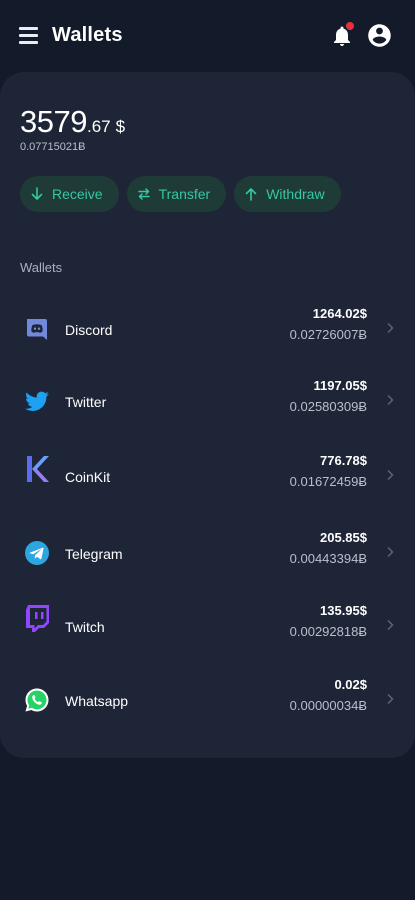 This screenshot has height=900, width=415. I want to click on whatsapp-icon, so click(37, 700).